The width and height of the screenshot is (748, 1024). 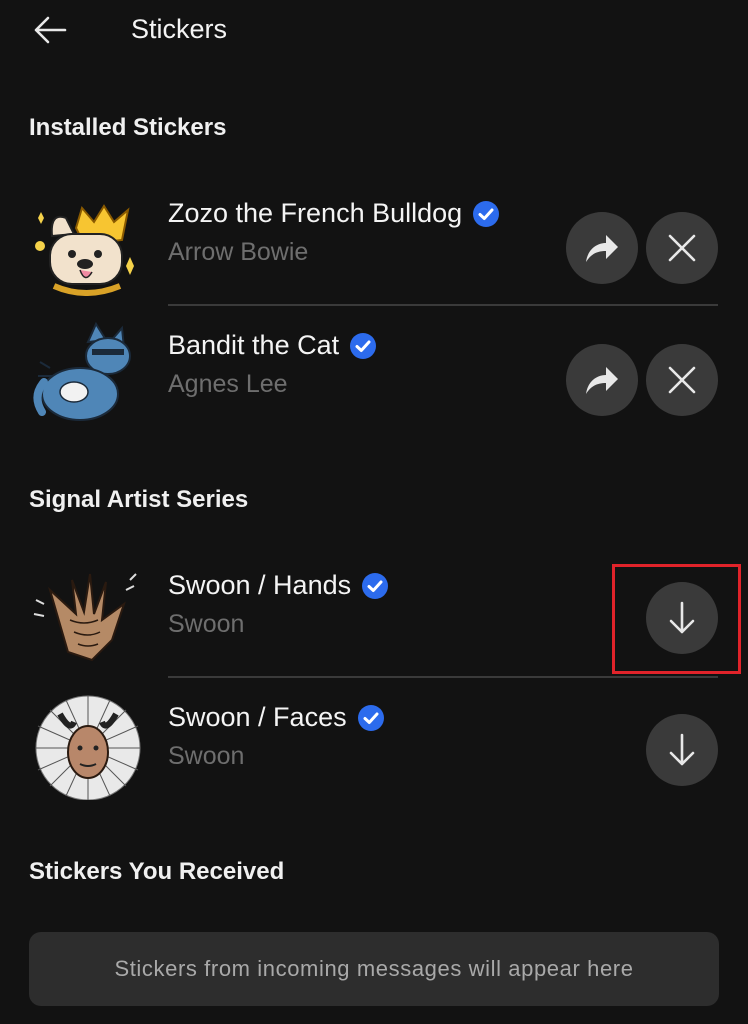 What do you see at coordinates (139, 499) in the screenshot?
I see `section-title-artist-series: Signal Artist Series` at bounding box center [139, 499].